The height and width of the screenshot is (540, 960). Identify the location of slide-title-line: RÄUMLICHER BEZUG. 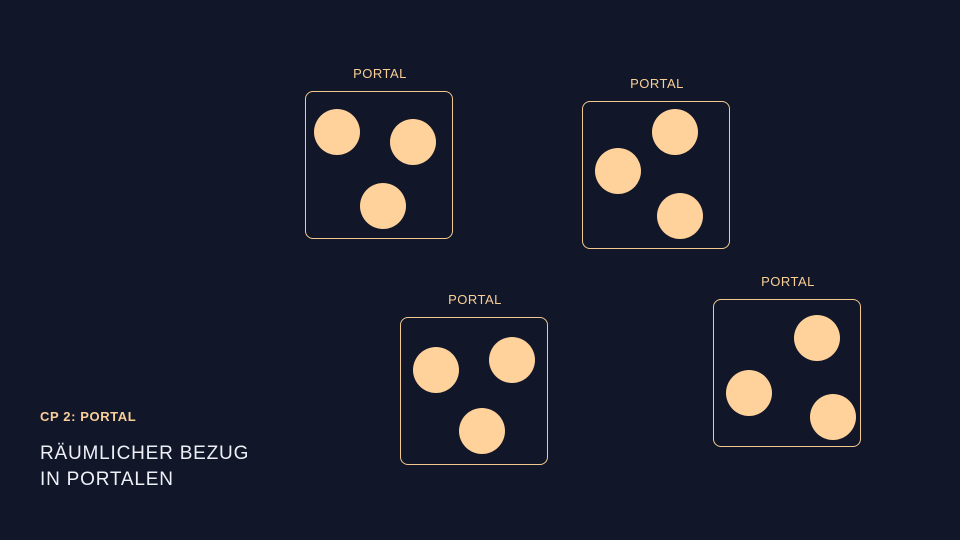
(145, 453).